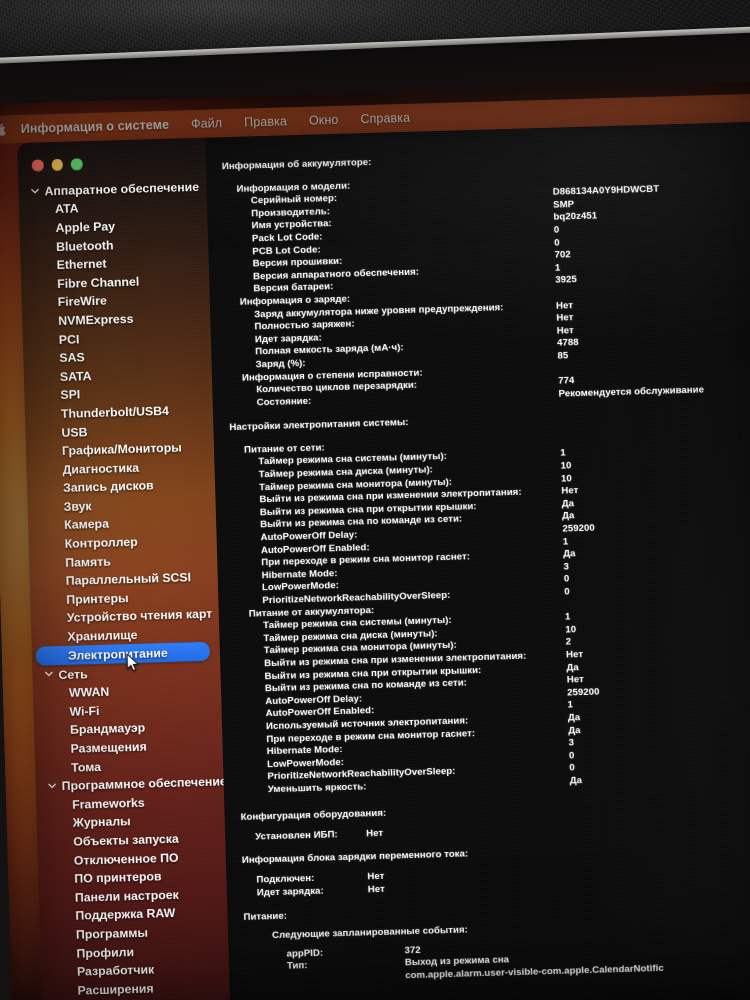 The image size is (750, 1000). I want to click on report-key: Тип:, so click(297, 966).